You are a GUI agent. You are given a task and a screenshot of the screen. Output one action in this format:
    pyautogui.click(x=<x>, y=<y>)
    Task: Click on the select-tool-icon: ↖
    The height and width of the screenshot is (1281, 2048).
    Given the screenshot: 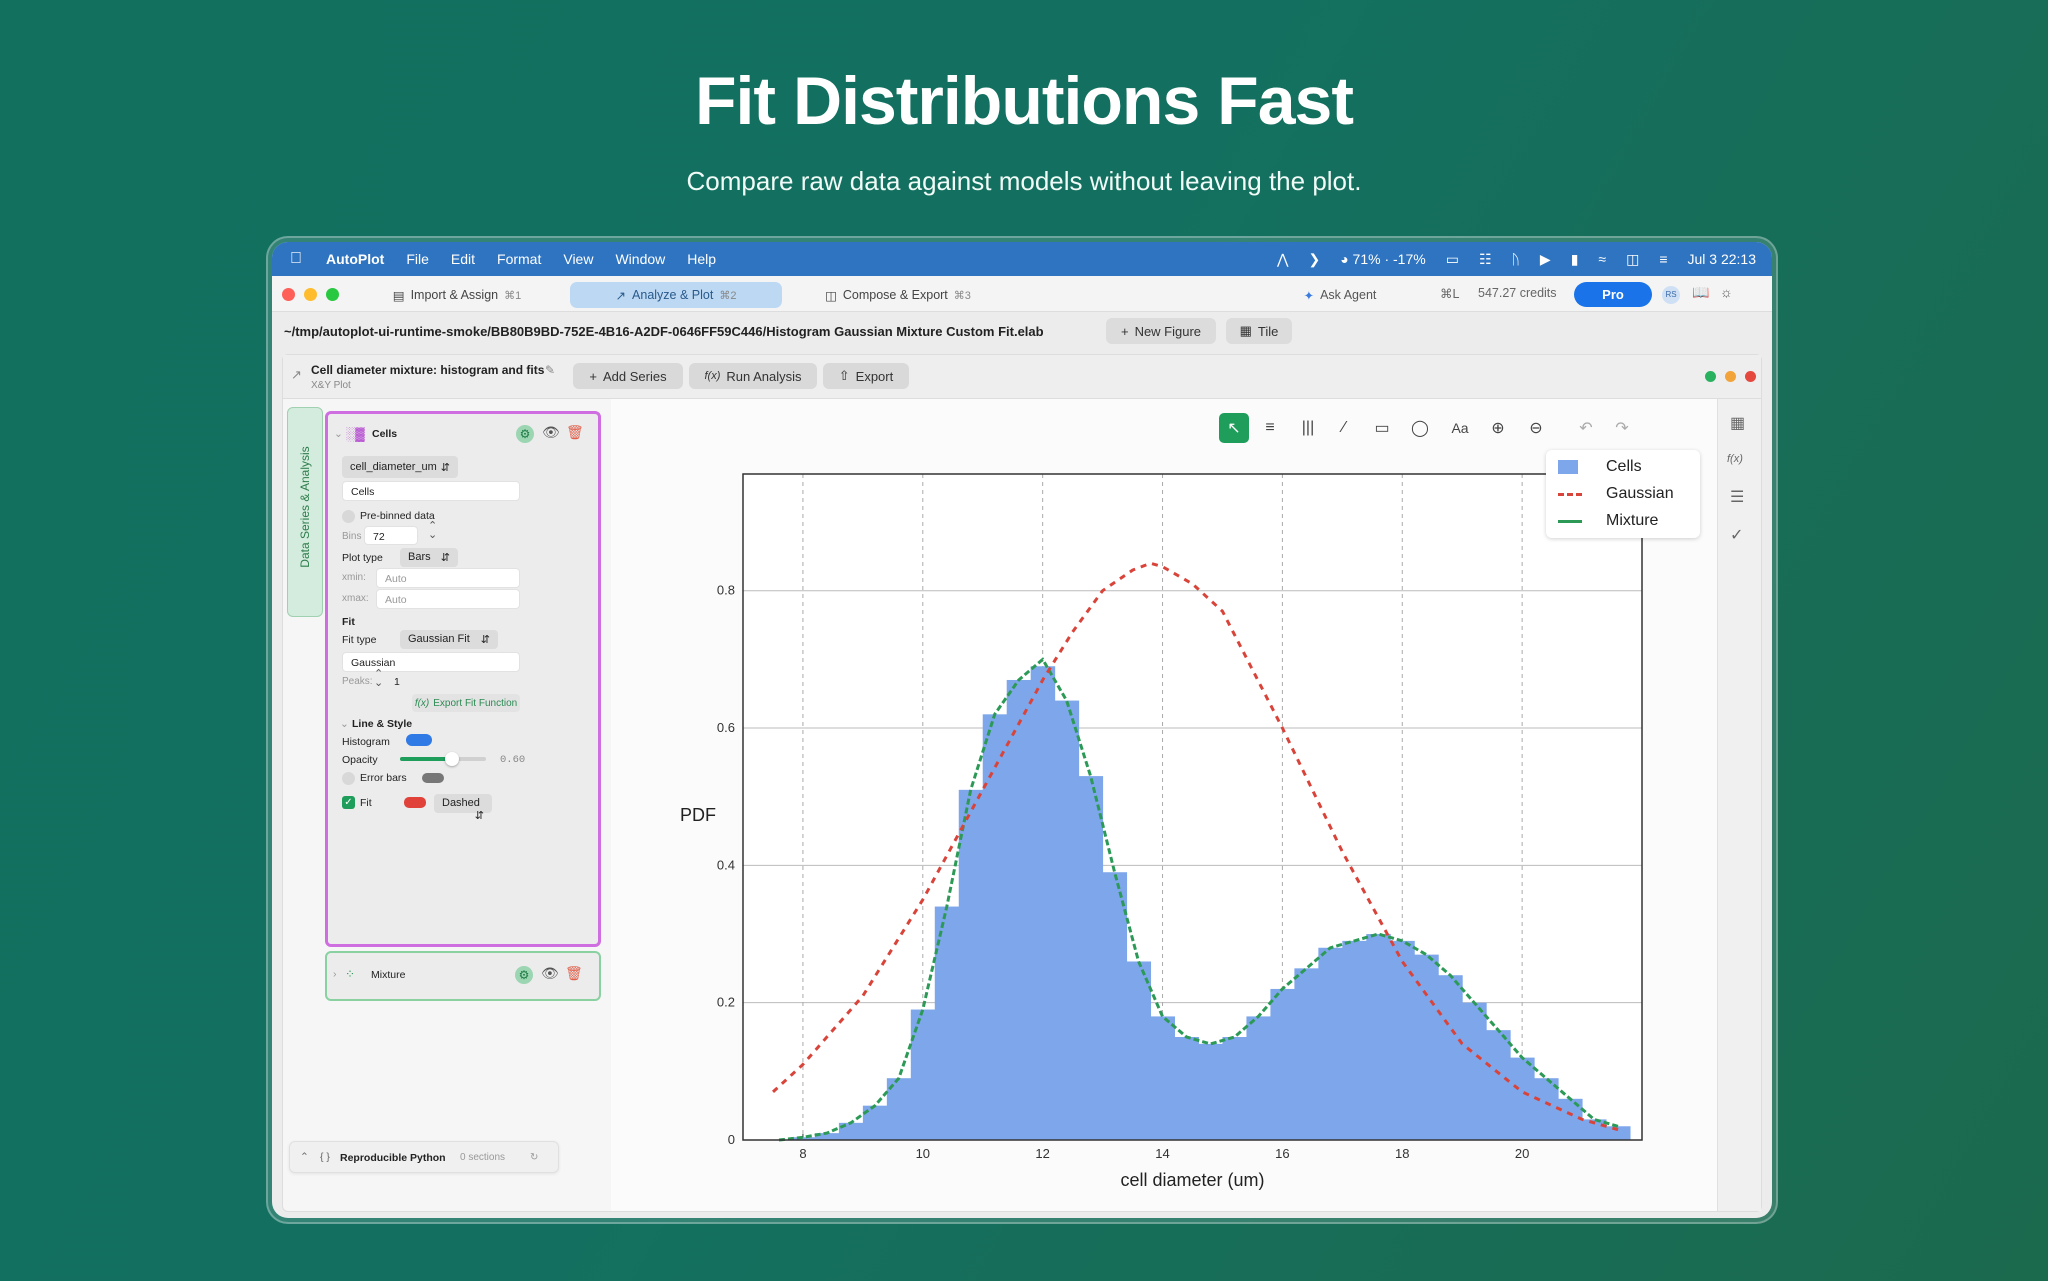 What is the action you would take?
    pyautogui.click(x=1234, y=428)
    